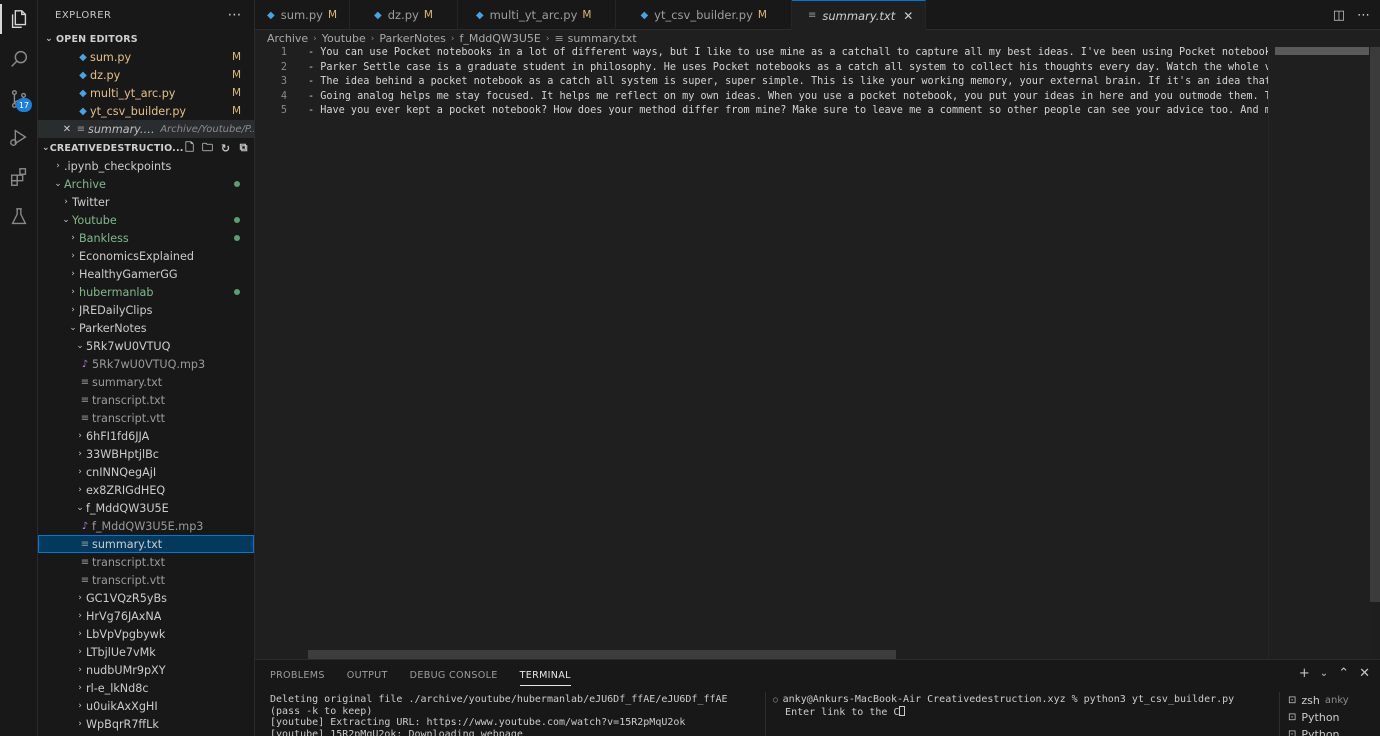  What do you see at coordinates (287, 38) in the screenshot?
I see `breadcrumb-item: Archive` at bounding box center [287, 38].